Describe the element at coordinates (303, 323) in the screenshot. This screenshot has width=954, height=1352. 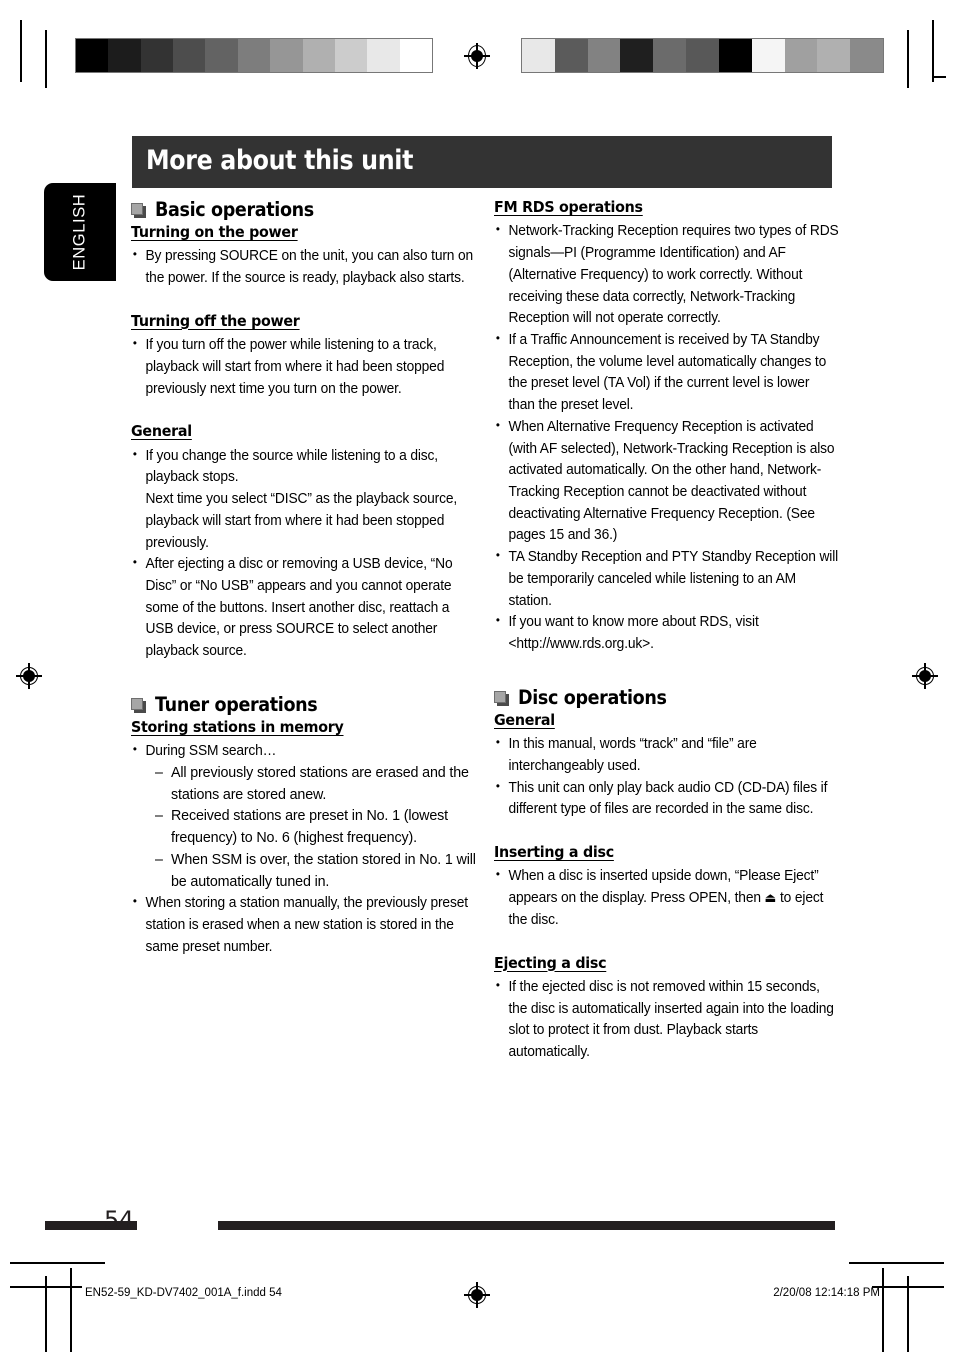
I see `subheading-turning-off-power-wrap: Turning off the power` at that location.